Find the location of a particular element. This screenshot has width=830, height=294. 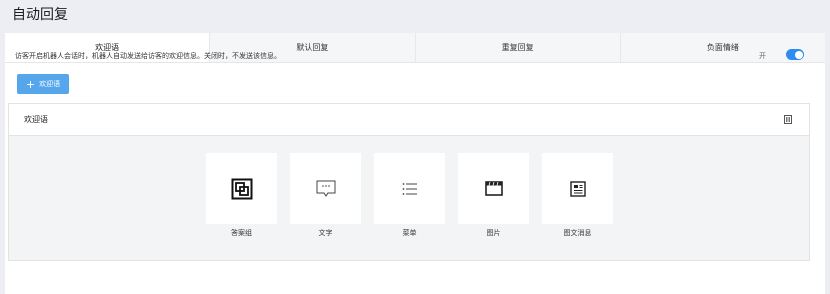

add-welcome-button: + 欢迎语 is located at coordinates (43, 84).